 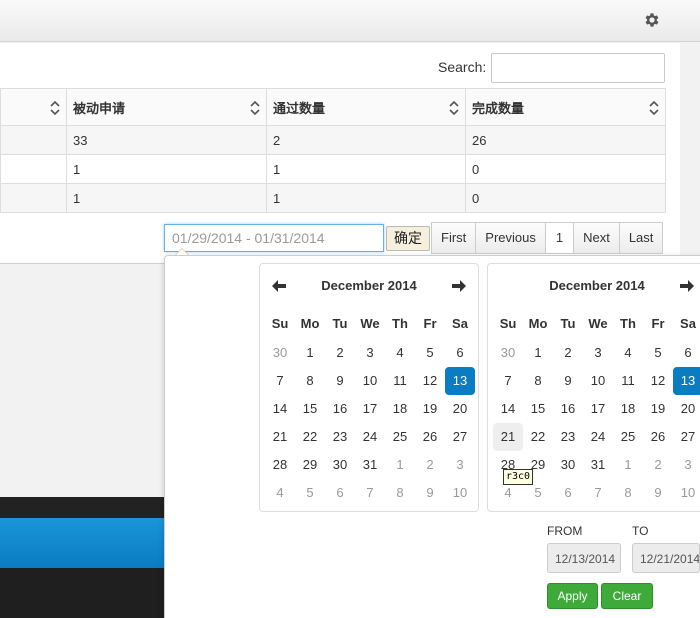 I want to click on apply-button: Apply, so click(x=572, y=596).